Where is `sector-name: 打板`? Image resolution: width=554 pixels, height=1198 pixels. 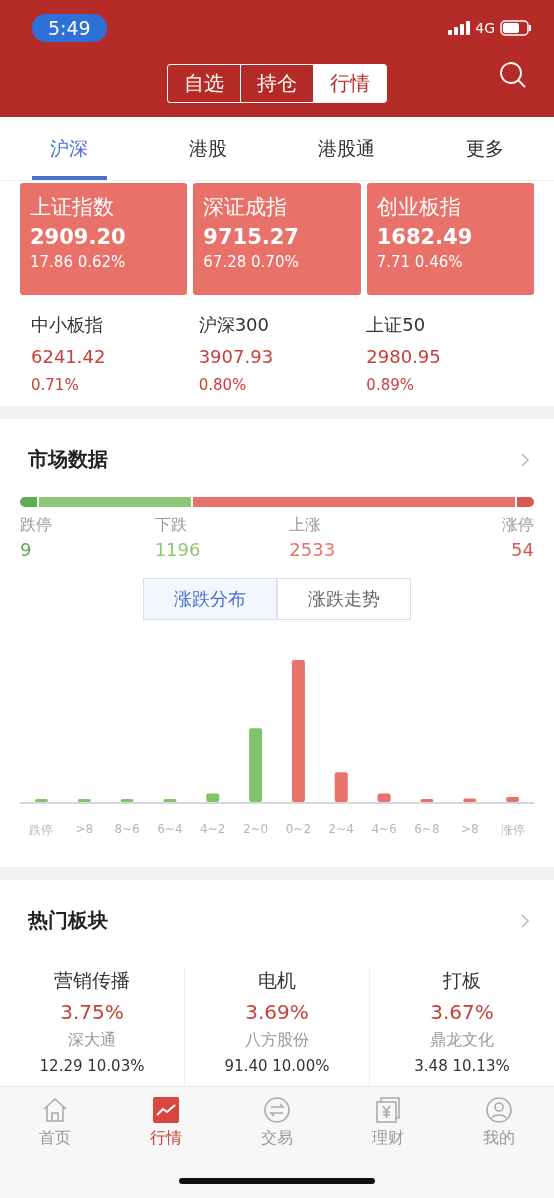
sector-name: 打板 is located at coordinates (462, 980).